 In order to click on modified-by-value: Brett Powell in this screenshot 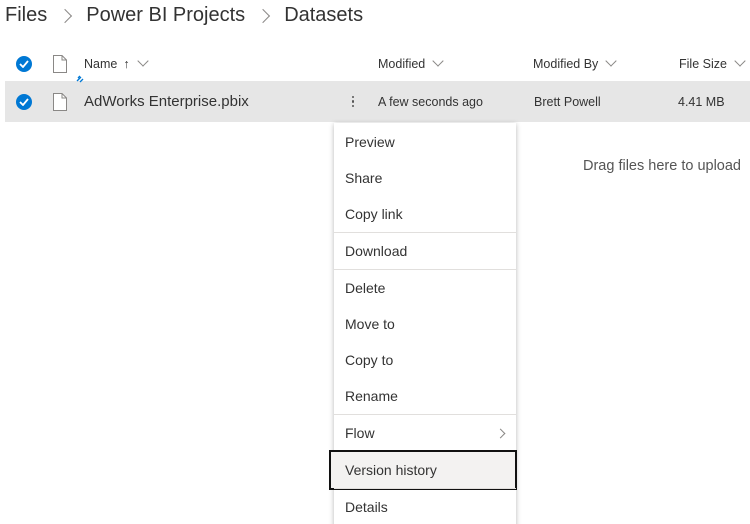, I will do `click(567, 102)`.